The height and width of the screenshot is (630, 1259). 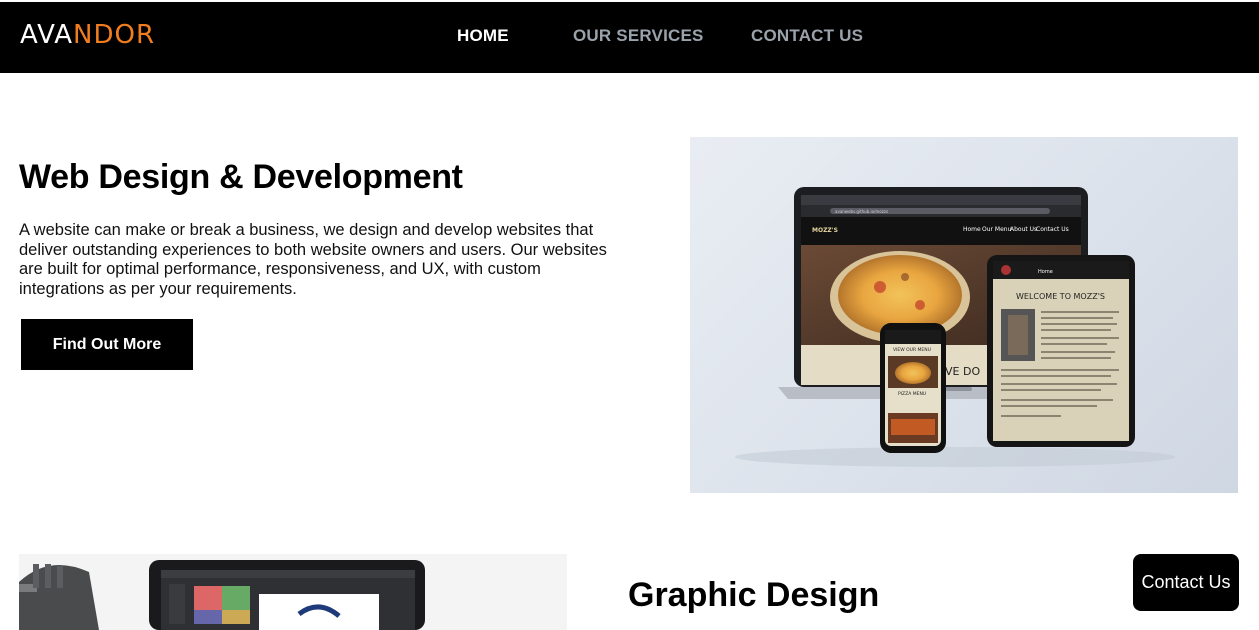 What do you see at coordinates (972, 229) in the screenshot?
I see `laptop-nav-home: Home` at bounding box center [972, 229].